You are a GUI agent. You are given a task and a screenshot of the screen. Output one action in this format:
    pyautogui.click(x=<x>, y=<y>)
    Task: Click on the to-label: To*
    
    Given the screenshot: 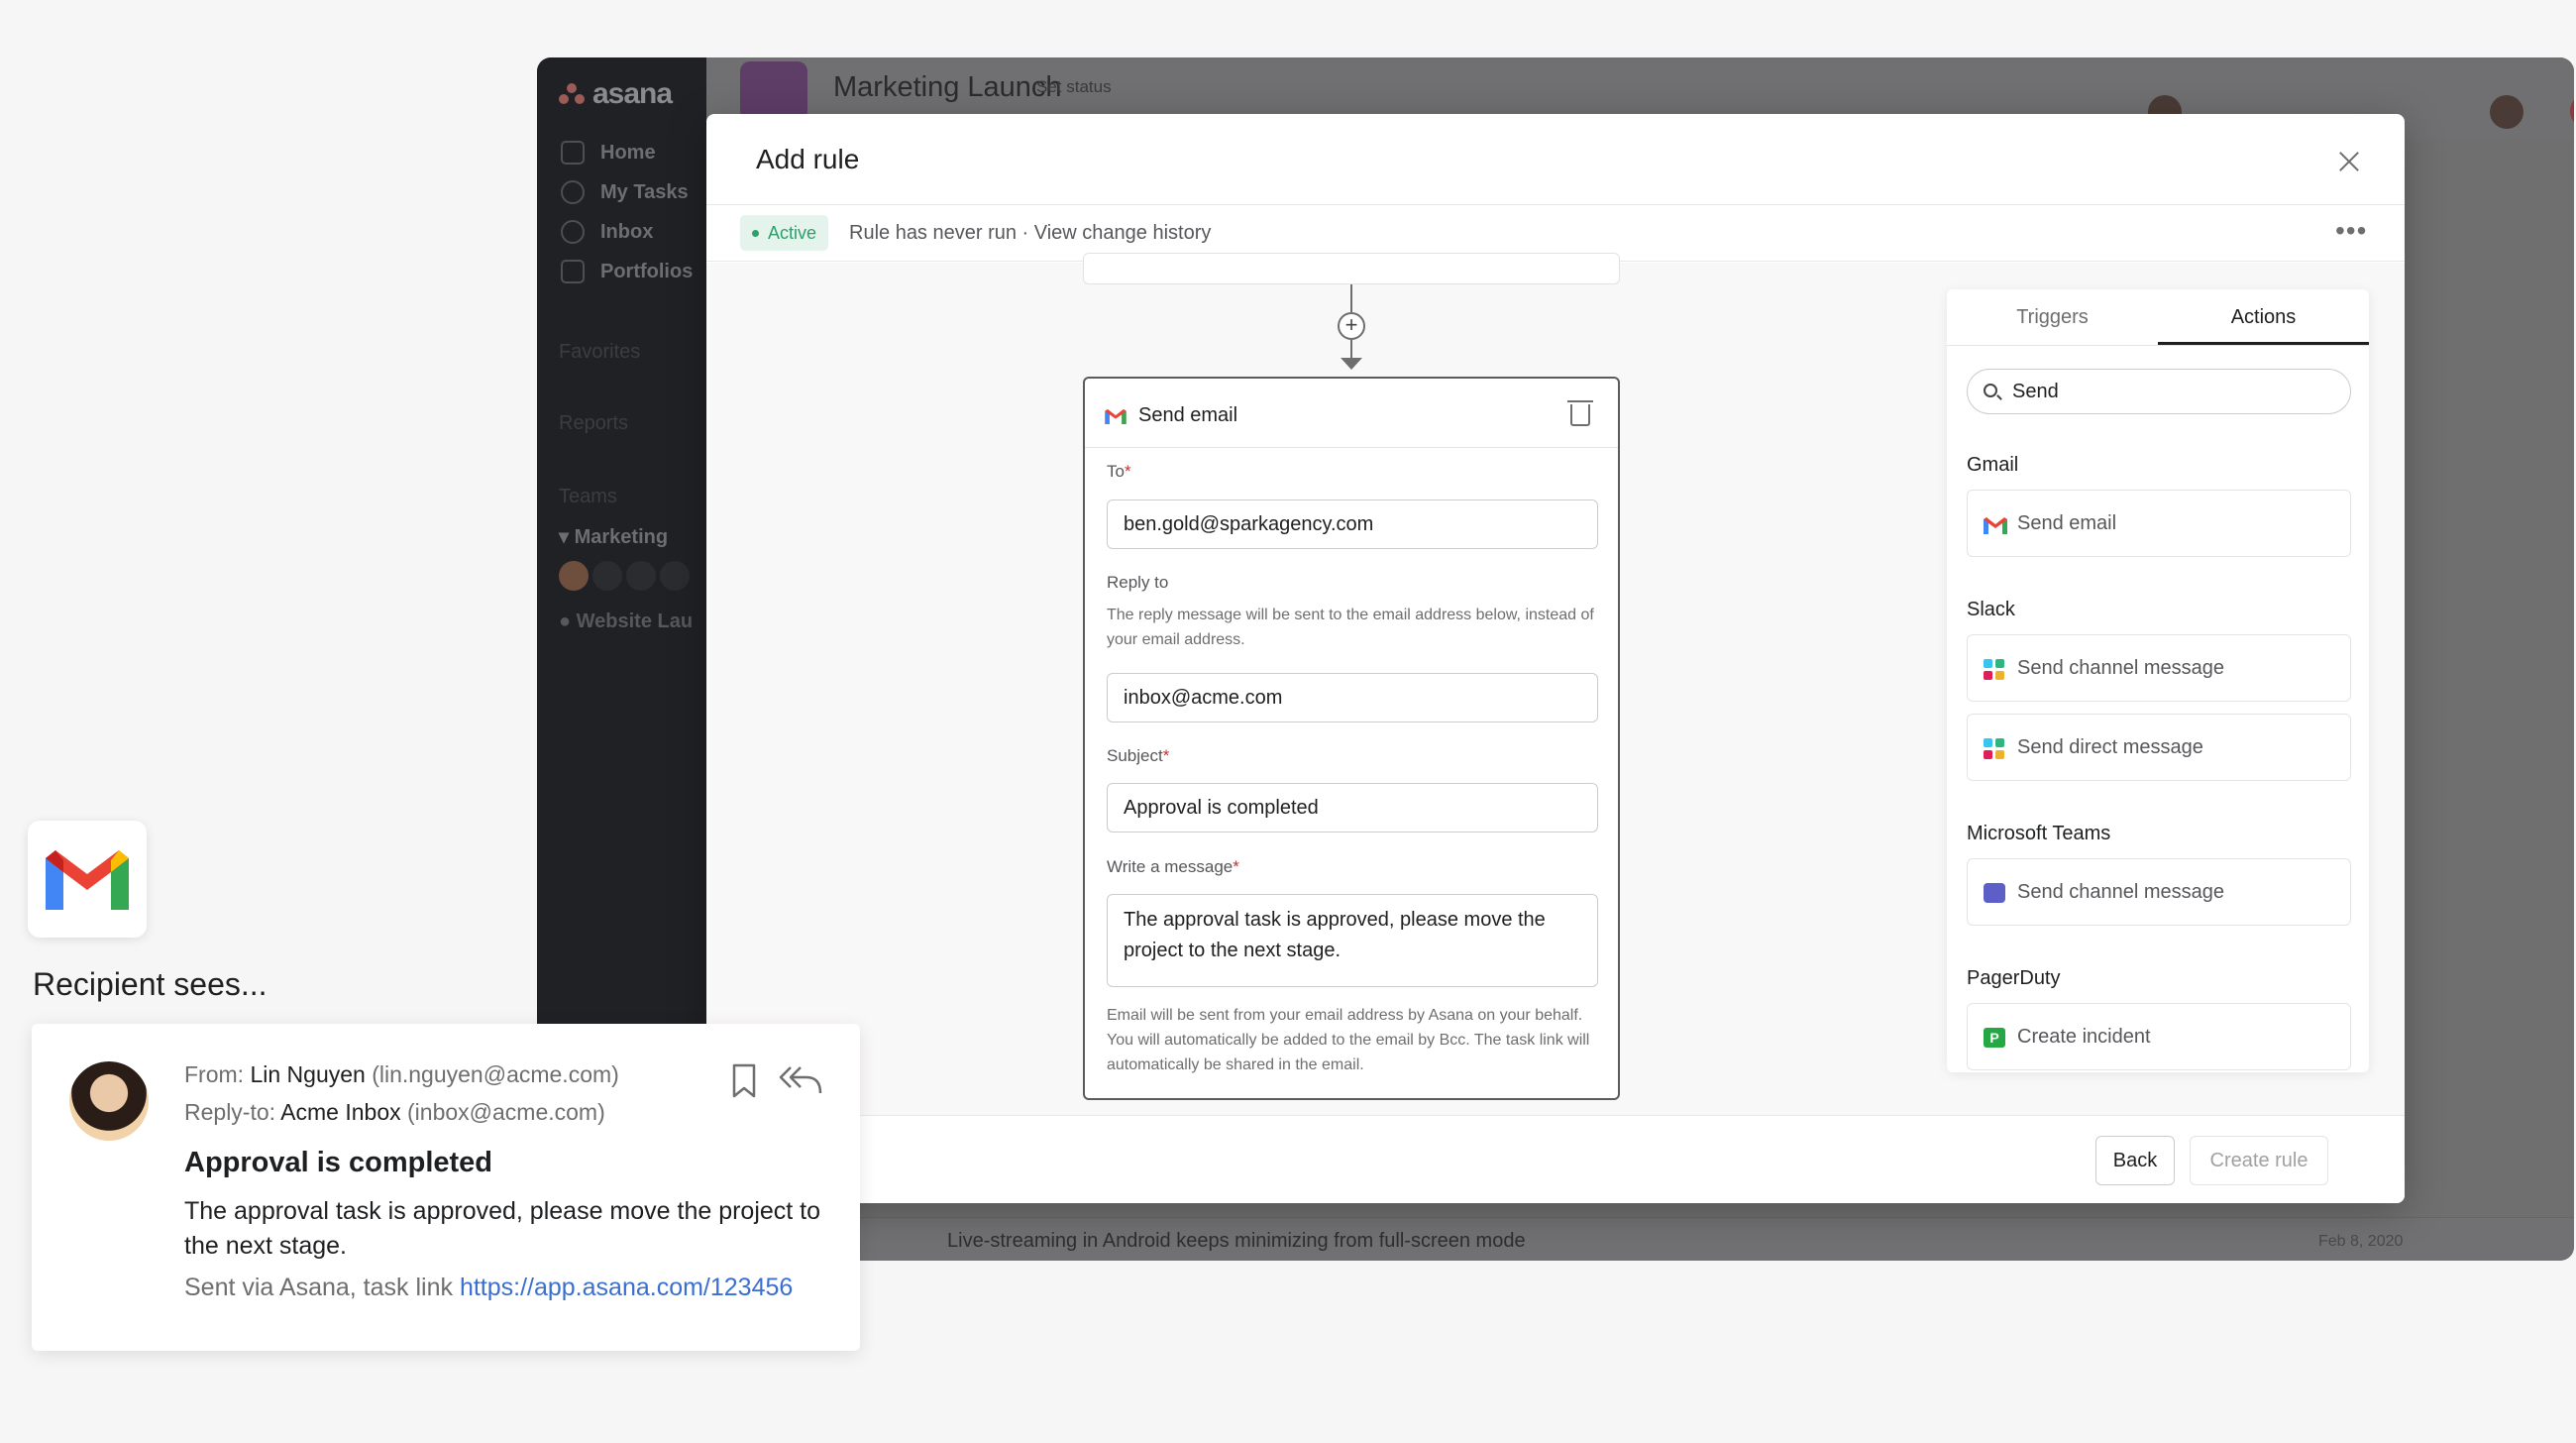 What is the action you would take?
    pyautogui.click(x=1119, y=472)
    